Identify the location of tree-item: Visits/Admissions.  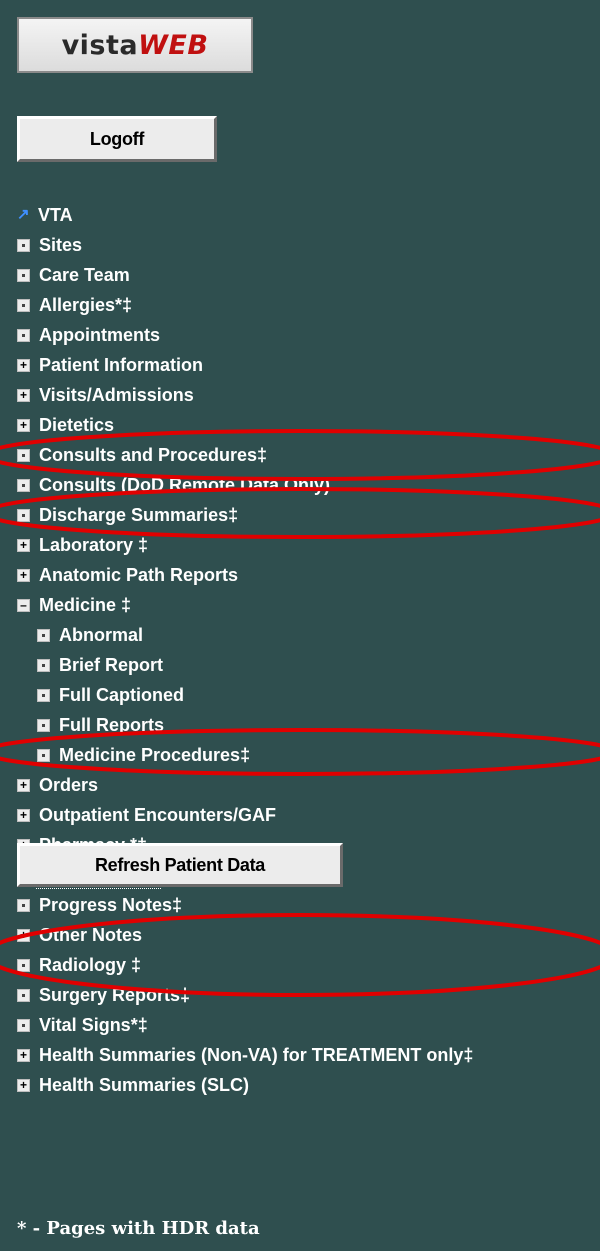
(245, 395).